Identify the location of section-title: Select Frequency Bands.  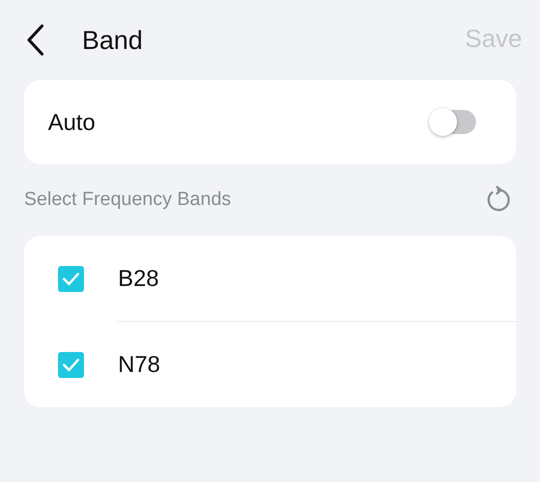
(128, 200).